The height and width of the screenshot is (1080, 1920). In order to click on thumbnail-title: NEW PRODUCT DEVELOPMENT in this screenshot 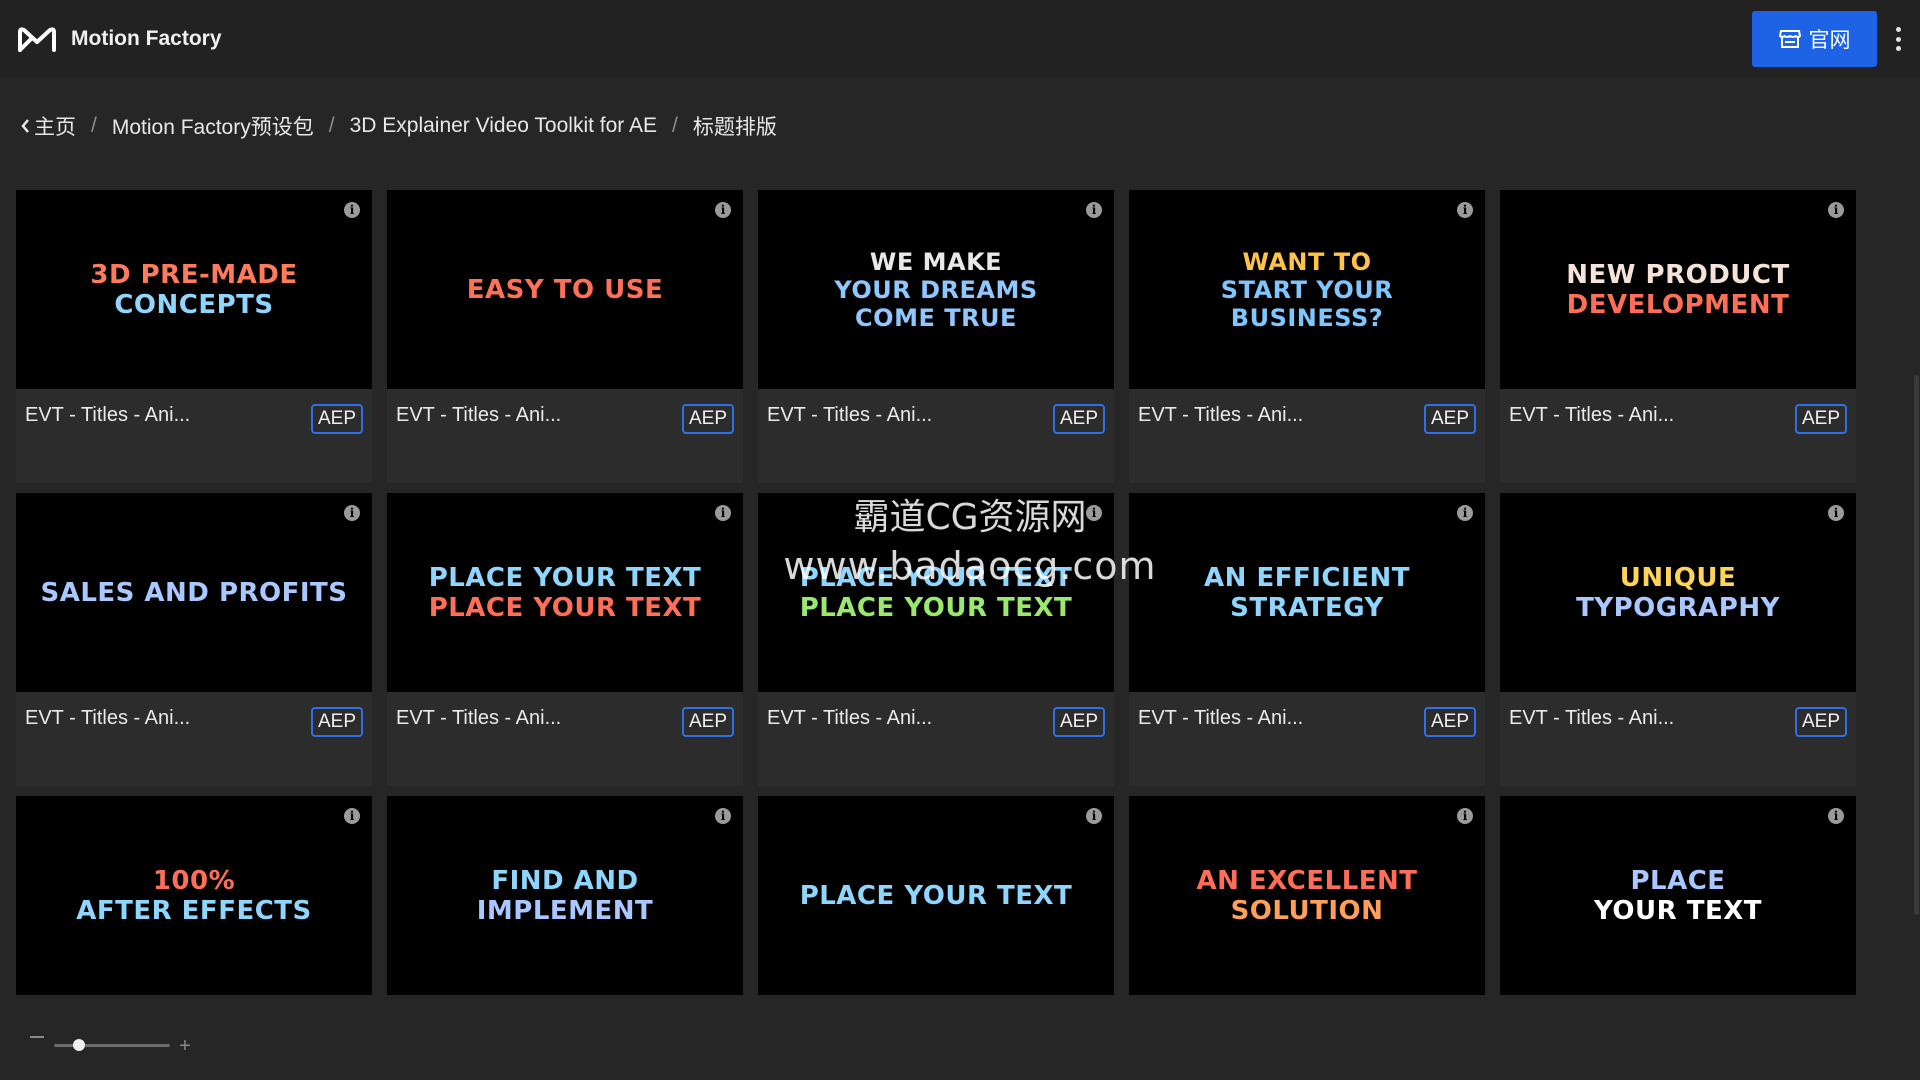, I will do `click(1677, 290)`.